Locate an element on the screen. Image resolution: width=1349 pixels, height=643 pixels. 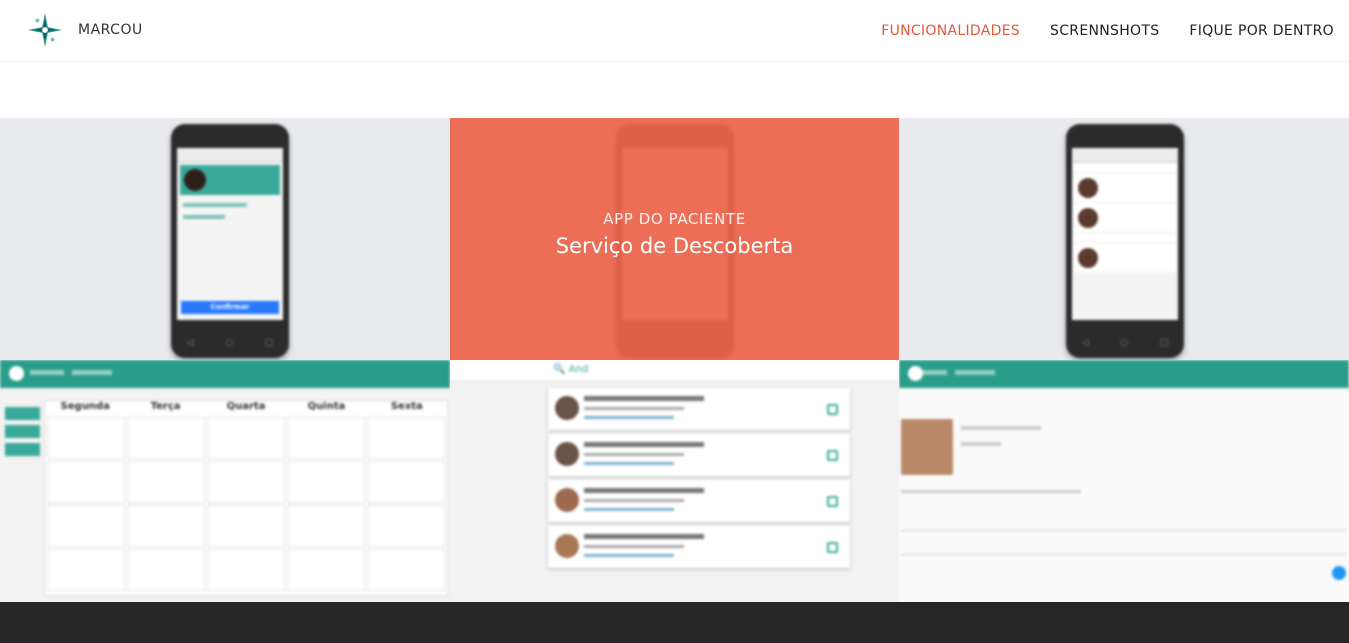
doctor-card is located at coordinates (230, 180).